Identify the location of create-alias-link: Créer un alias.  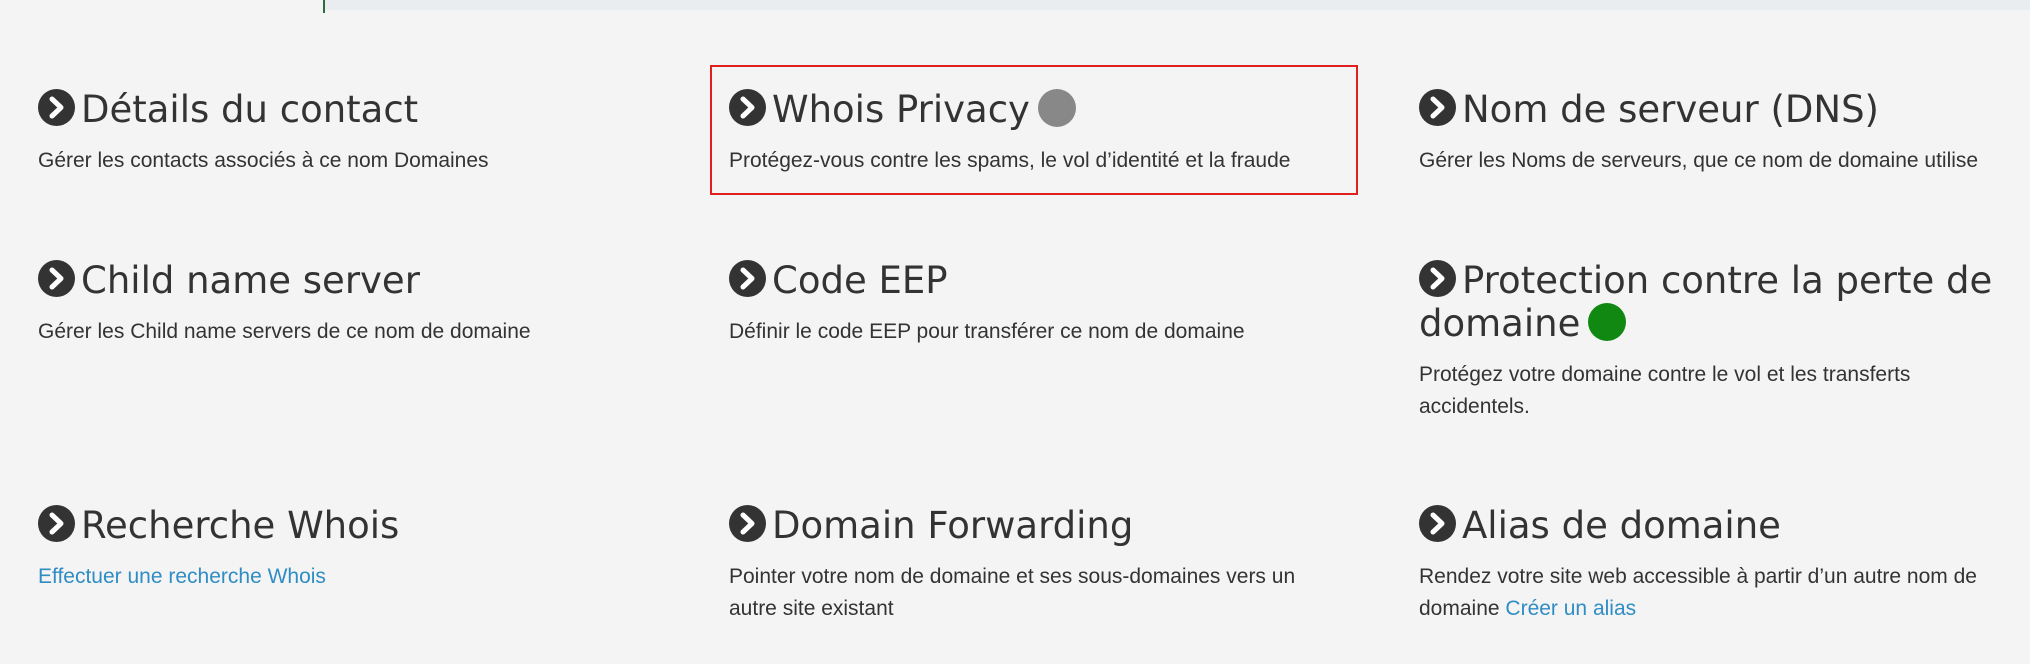
(1570, 608).